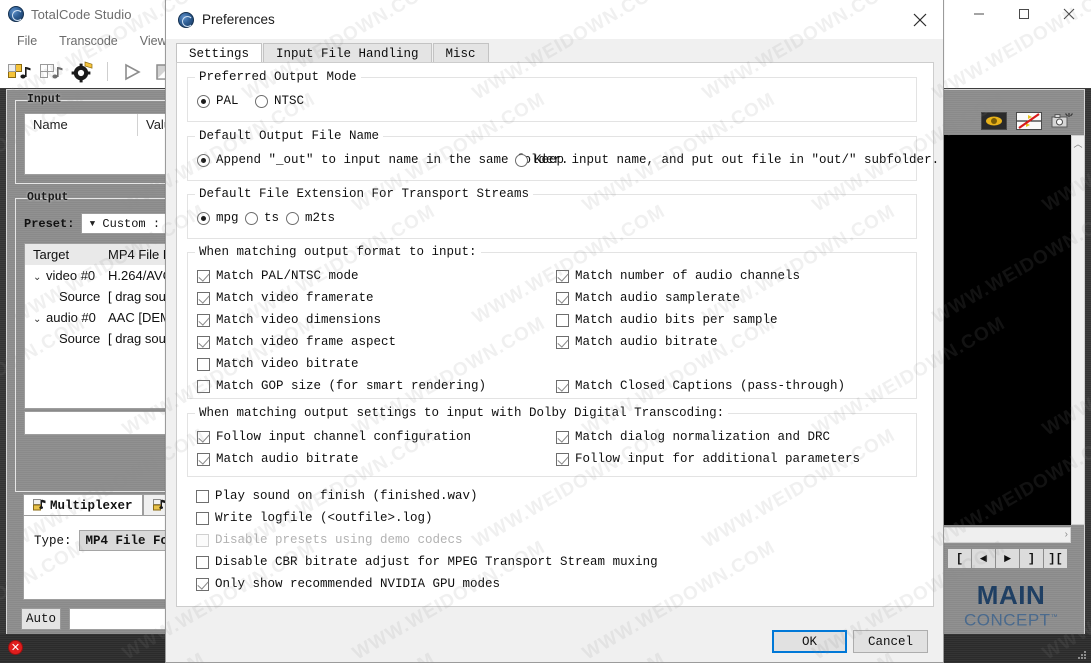 This screenshot has width=1091, height=663. Describe the element at coordinates (1078, 330) in the screenshot. I see `preview-vertical-scrollbar: ︿` at that location.